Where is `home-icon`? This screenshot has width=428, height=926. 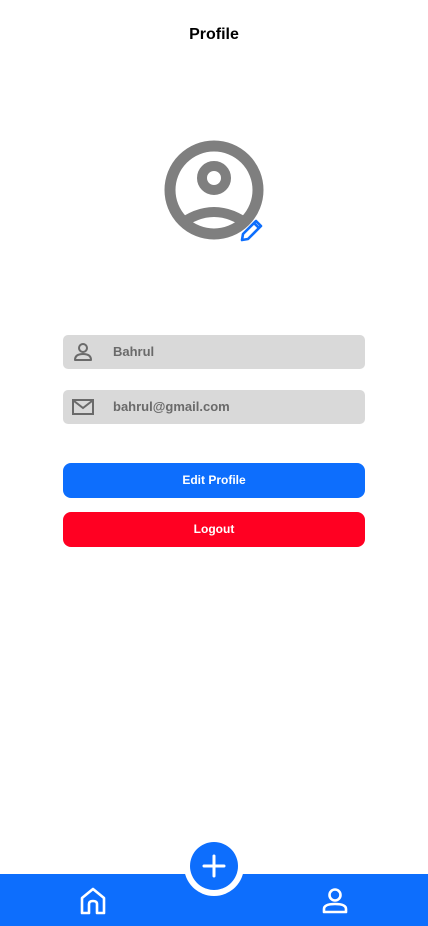 home-icon is located at coordinates (93, 901).